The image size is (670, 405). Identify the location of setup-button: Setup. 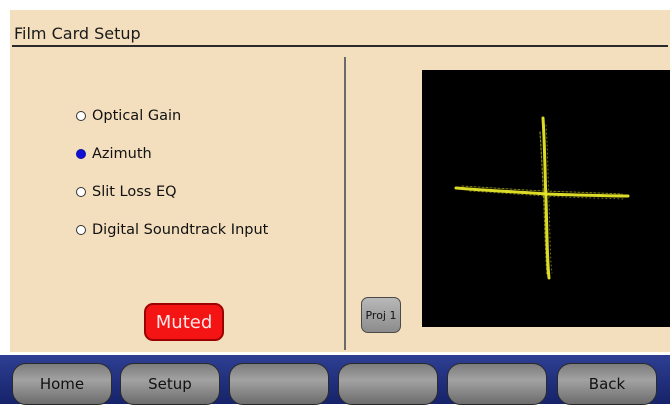
(170, 384).